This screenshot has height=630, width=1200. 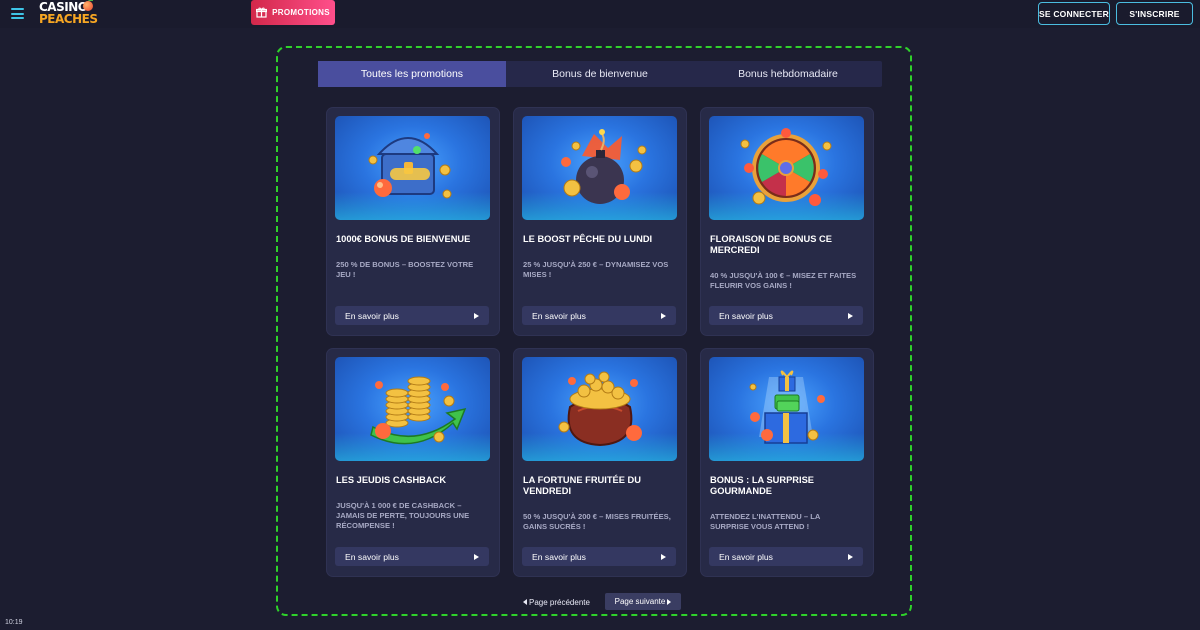 I want to click on triangle-left-icon, so click(x=525, y=602).